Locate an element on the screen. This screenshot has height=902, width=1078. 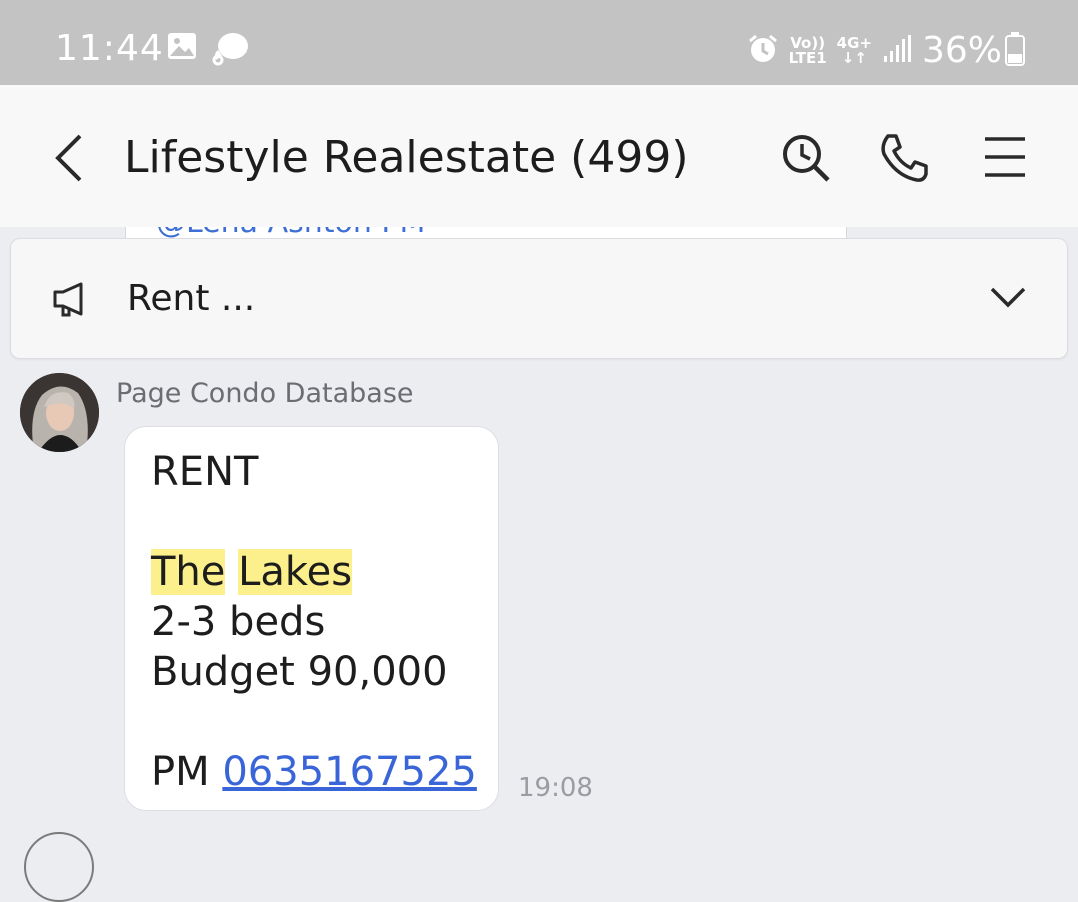
alarm-icon is located at coordinates (763, 51).